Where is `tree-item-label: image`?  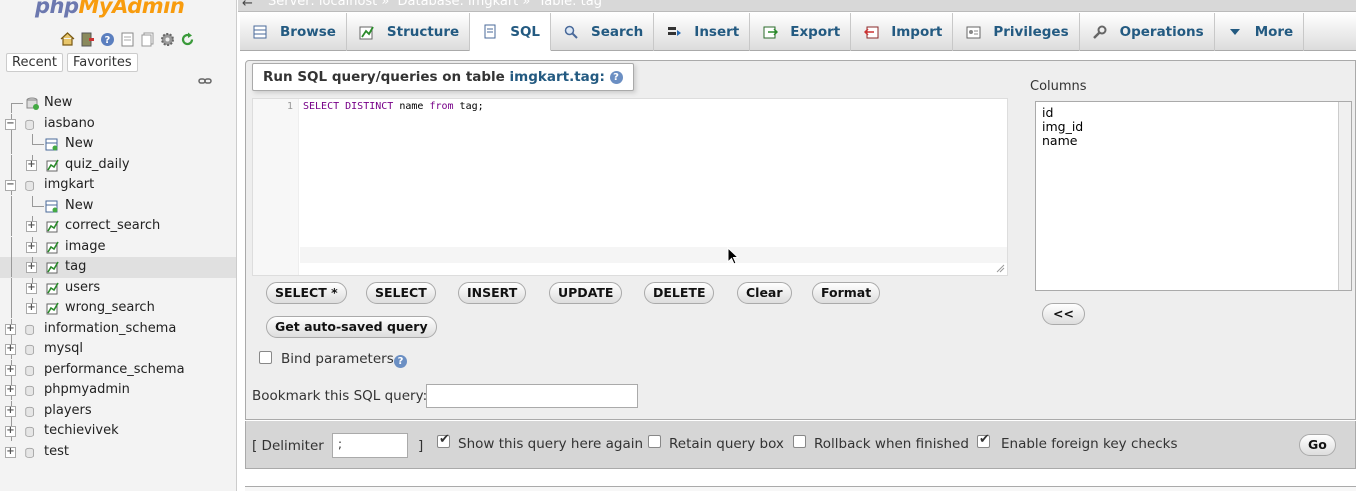
tree-item-label: image is located at coordinates (85, 247).